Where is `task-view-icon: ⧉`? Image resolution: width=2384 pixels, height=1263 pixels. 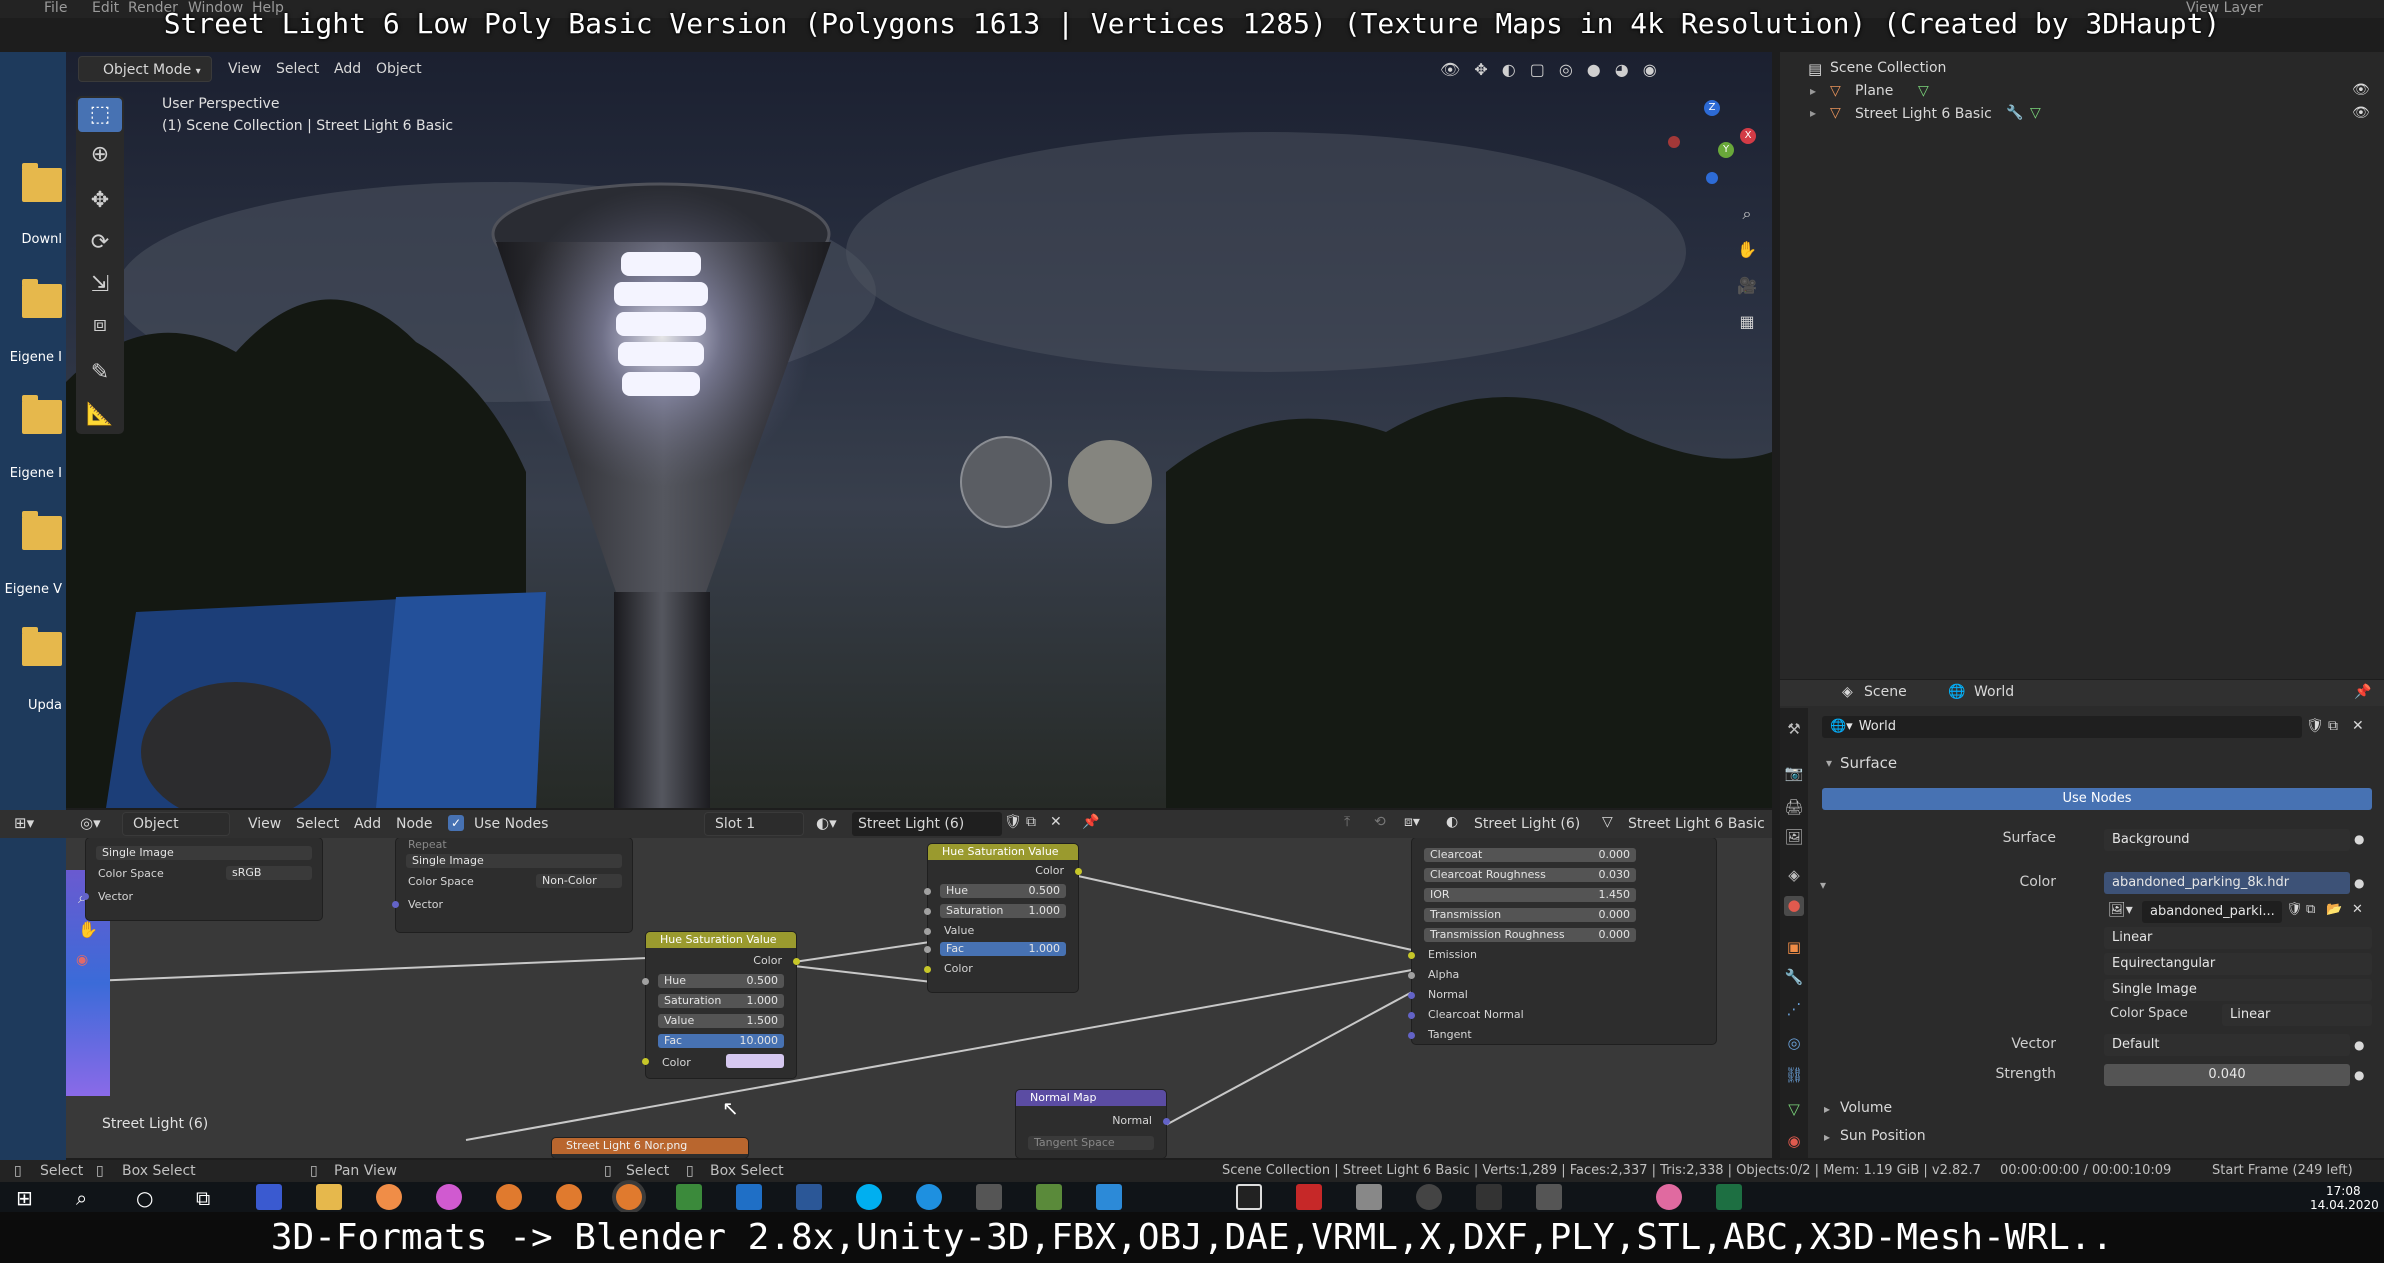
task-view-icon: ⧉ is located at coordinates (203, 1198).